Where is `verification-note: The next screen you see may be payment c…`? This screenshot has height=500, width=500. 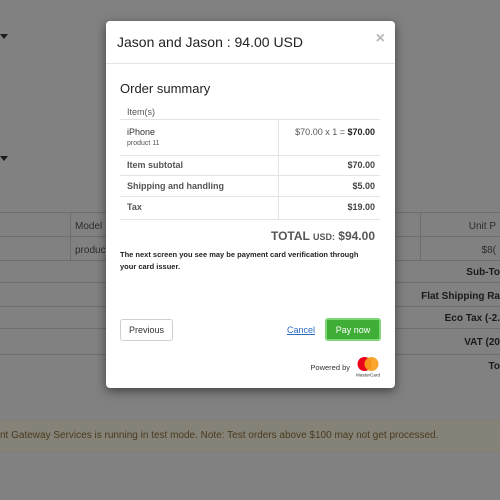 verification-note: The next screen you see may be payment c… is located at coordinates (239, 260).